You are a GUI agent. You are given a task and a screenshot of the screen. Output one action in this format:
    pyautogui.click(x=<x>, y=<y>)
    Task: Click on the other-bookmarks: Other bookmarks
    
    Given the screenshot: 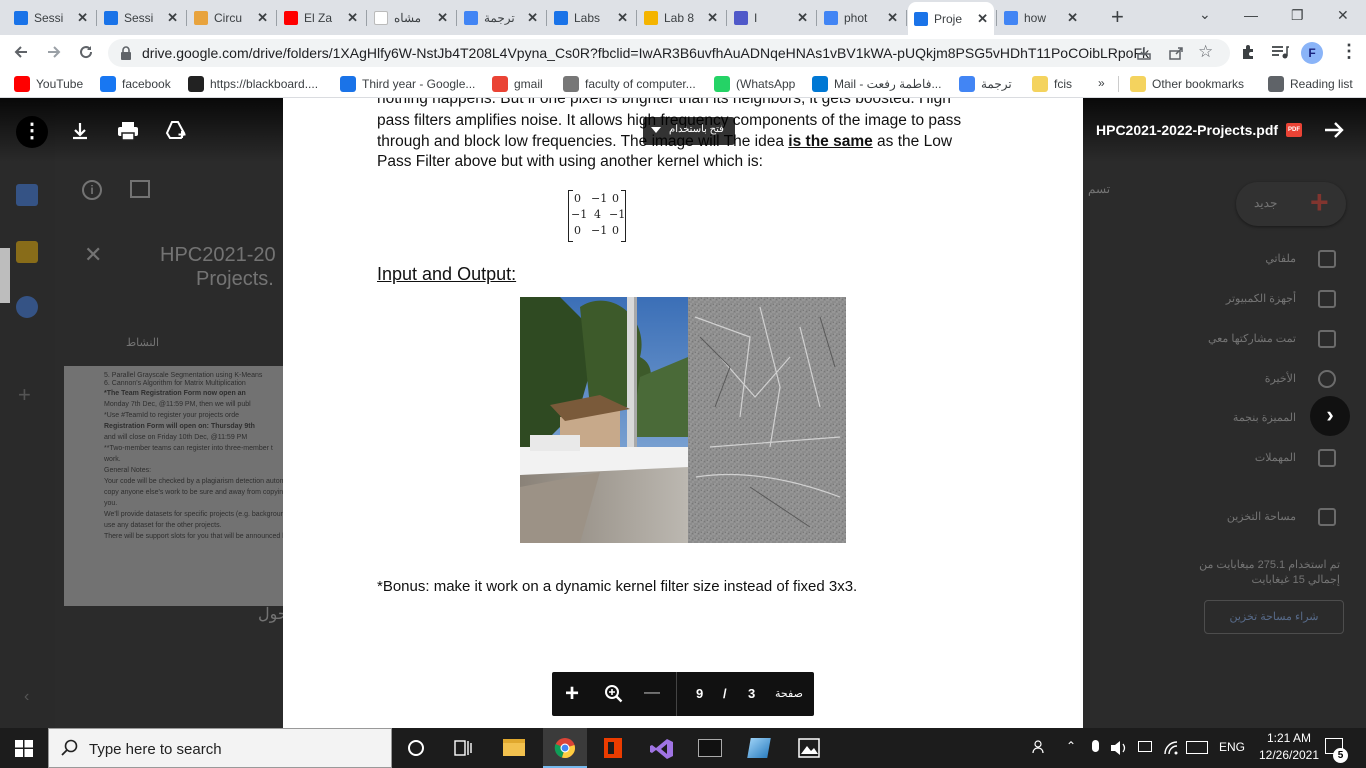 What is the action you would take?
    pyautogui.click(x=1187, y=84)
    